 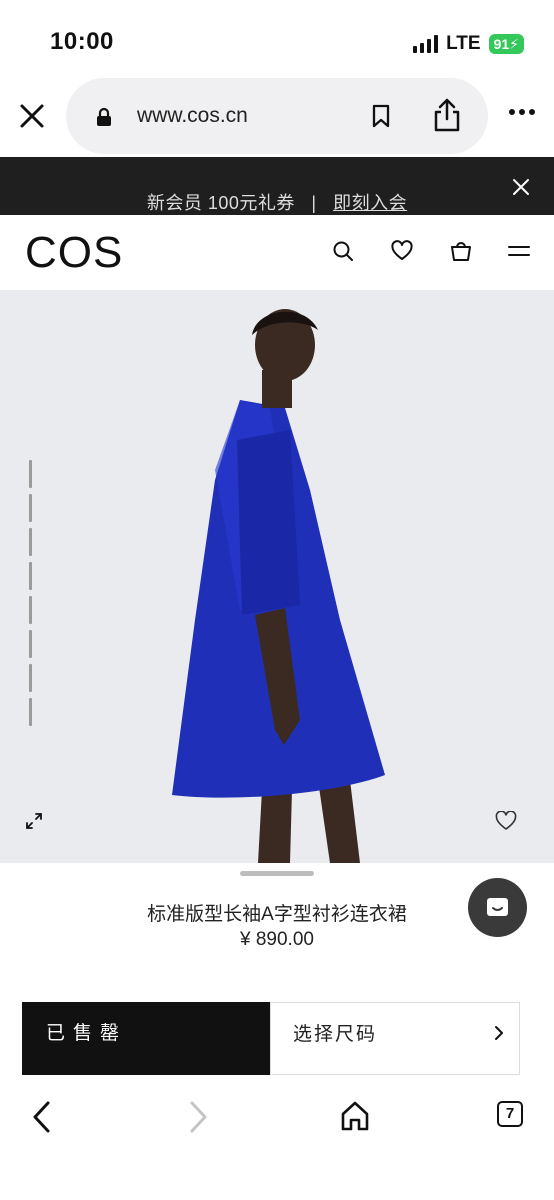 I want to click on bag-icon, so click(x=461, y=251).